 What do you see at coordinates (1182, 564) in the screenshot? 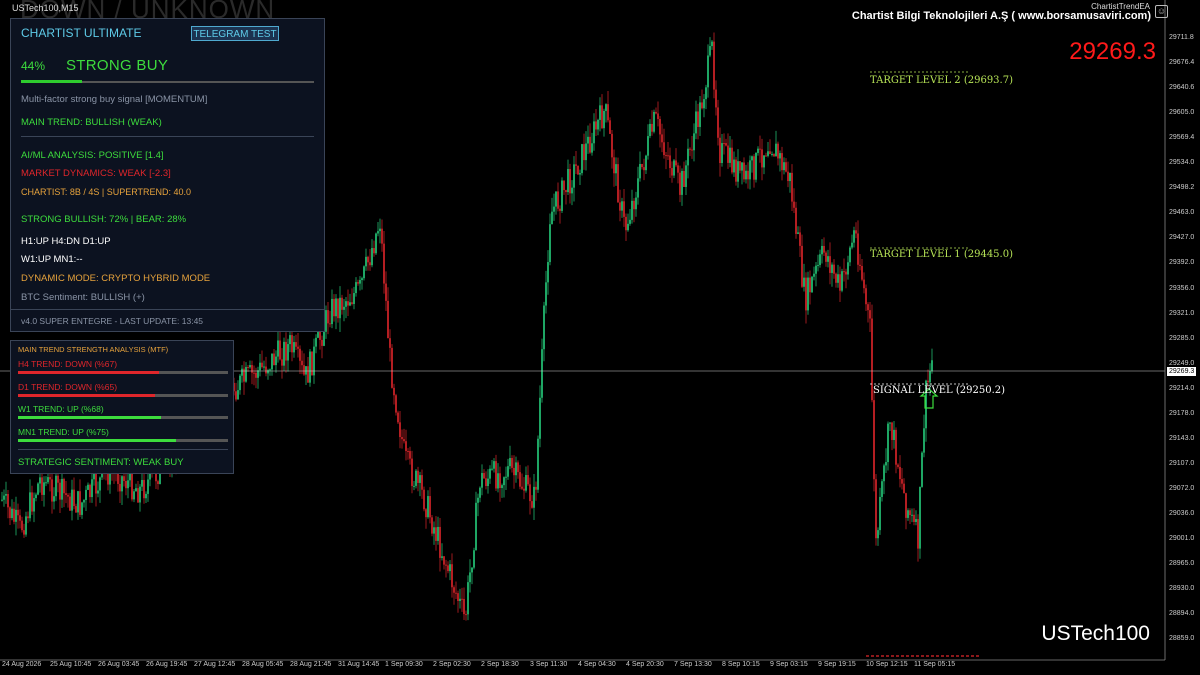
I see `price-tick-label: 28965.0` at bounding box center [1182, 564].